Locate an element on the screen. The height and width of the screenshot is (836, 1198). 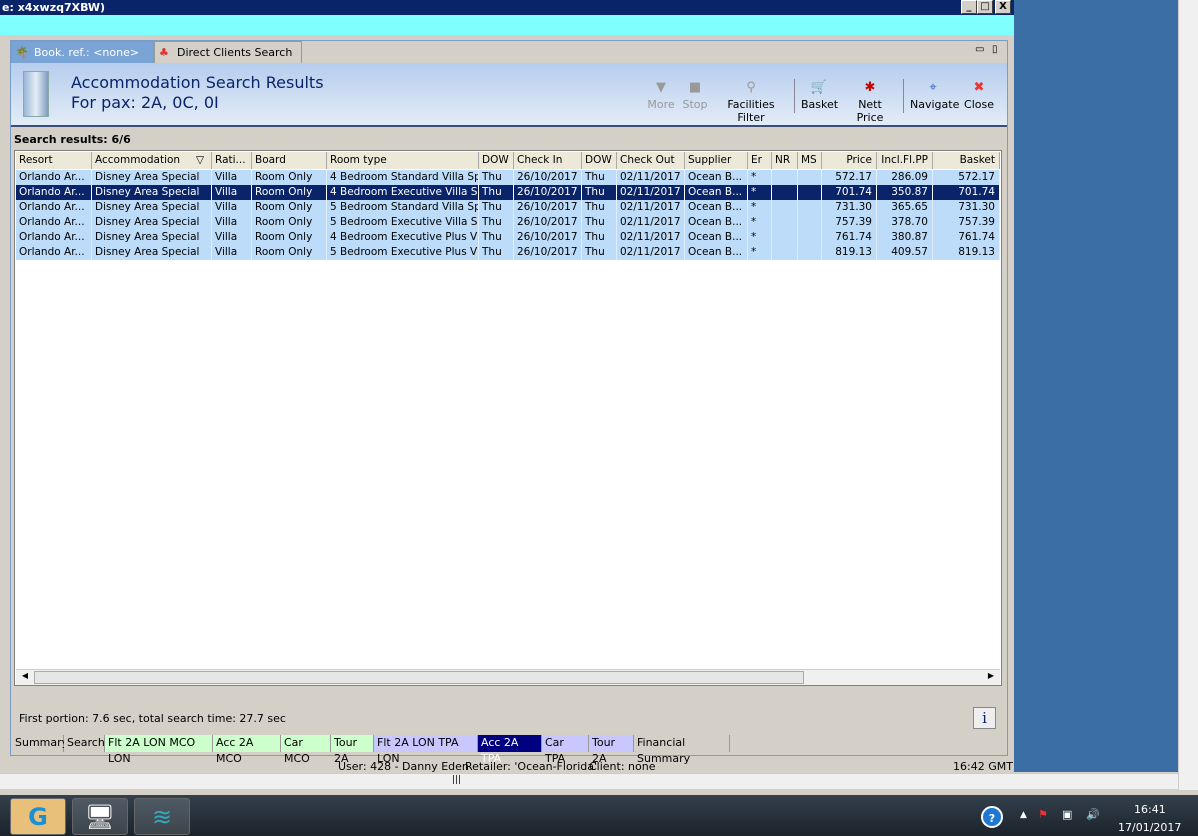
more-button: ▼ More is located at coordinates (661, 94).